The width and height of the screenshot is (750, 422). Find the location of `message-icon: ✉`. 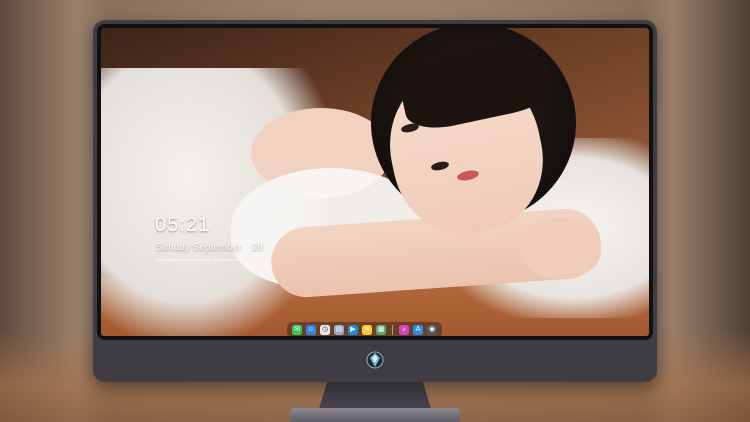

message-icon: ✉ is located at coordinates (297, 329).